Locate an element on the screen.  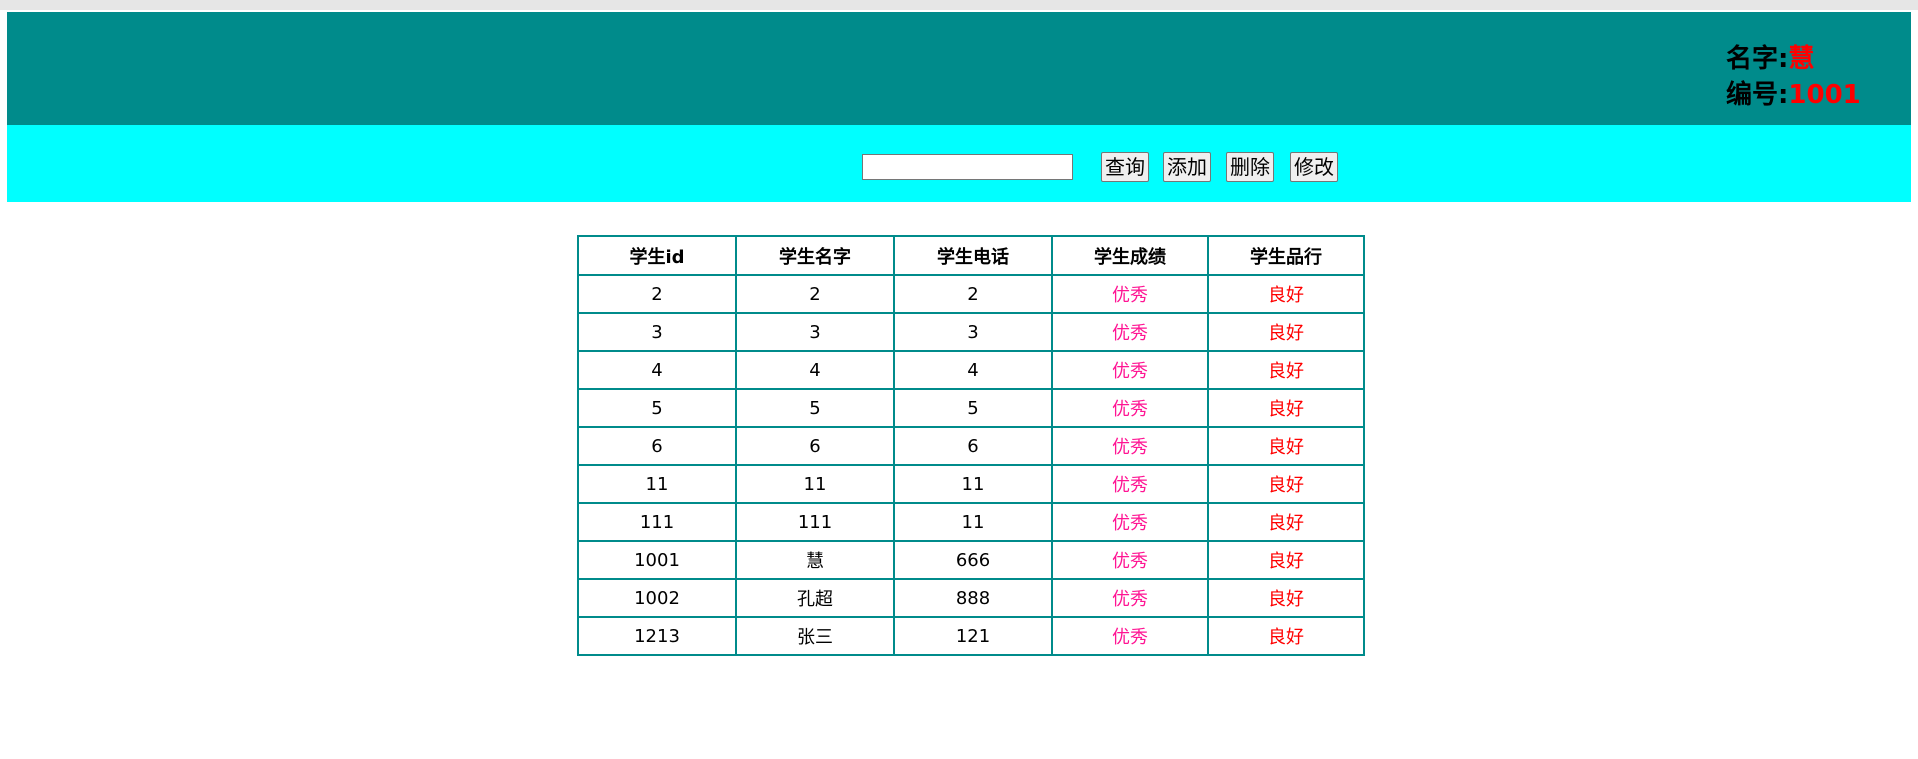
table-row: 5 5 5 优秀 良好 is located at coordinates (971, 408).